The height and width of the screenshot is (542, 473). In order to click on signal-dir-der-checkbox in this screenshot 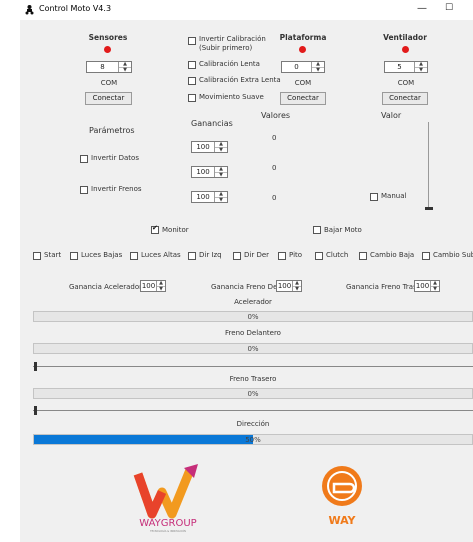, I will do `click(237, 256)`.